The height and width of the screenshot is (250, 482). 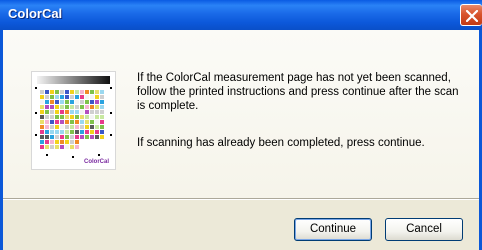 What do you see at coordinates (471, 15) in the screenshot?
I see `close-button` at bounding box center [471, 15].